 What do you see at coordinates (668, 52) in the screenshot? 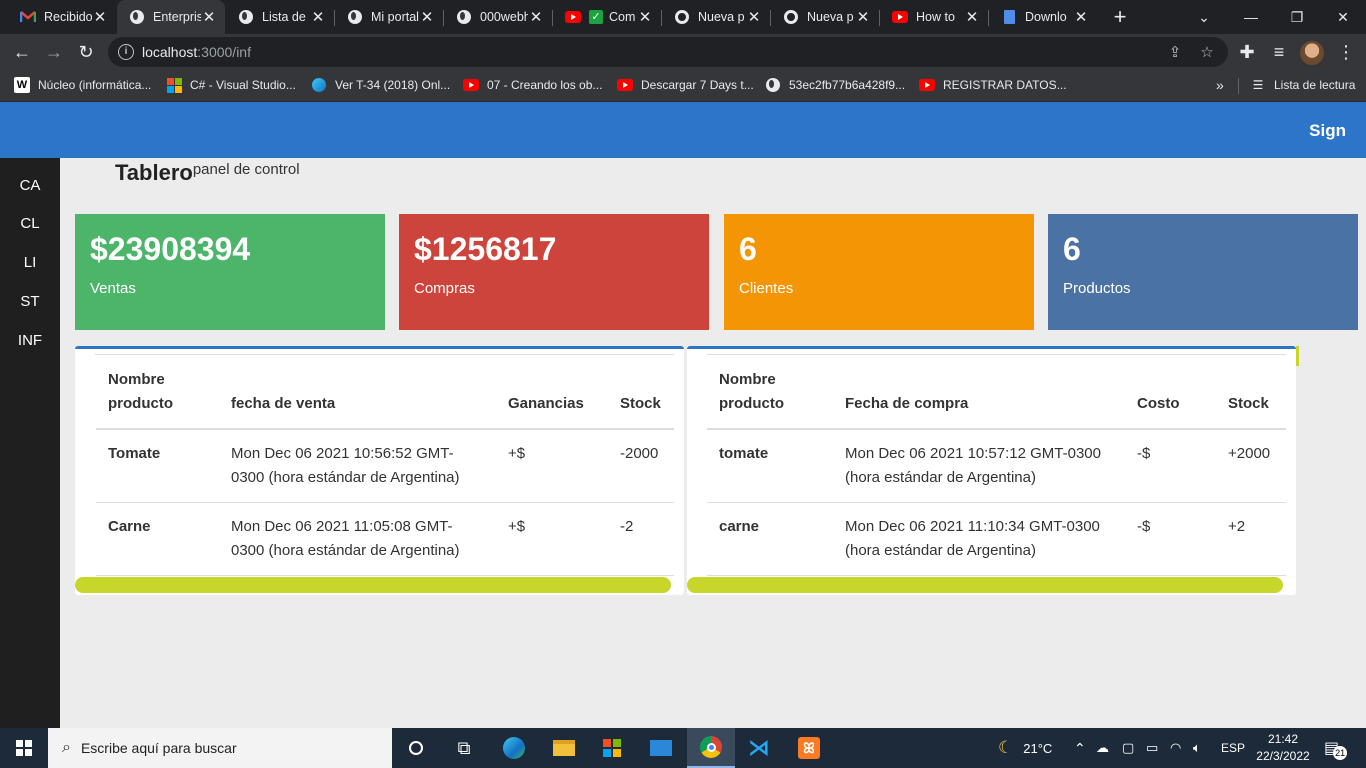
I see `address-bar: i localhost:3000/inf ⇪ ☆` at bounding box center [668, 52].